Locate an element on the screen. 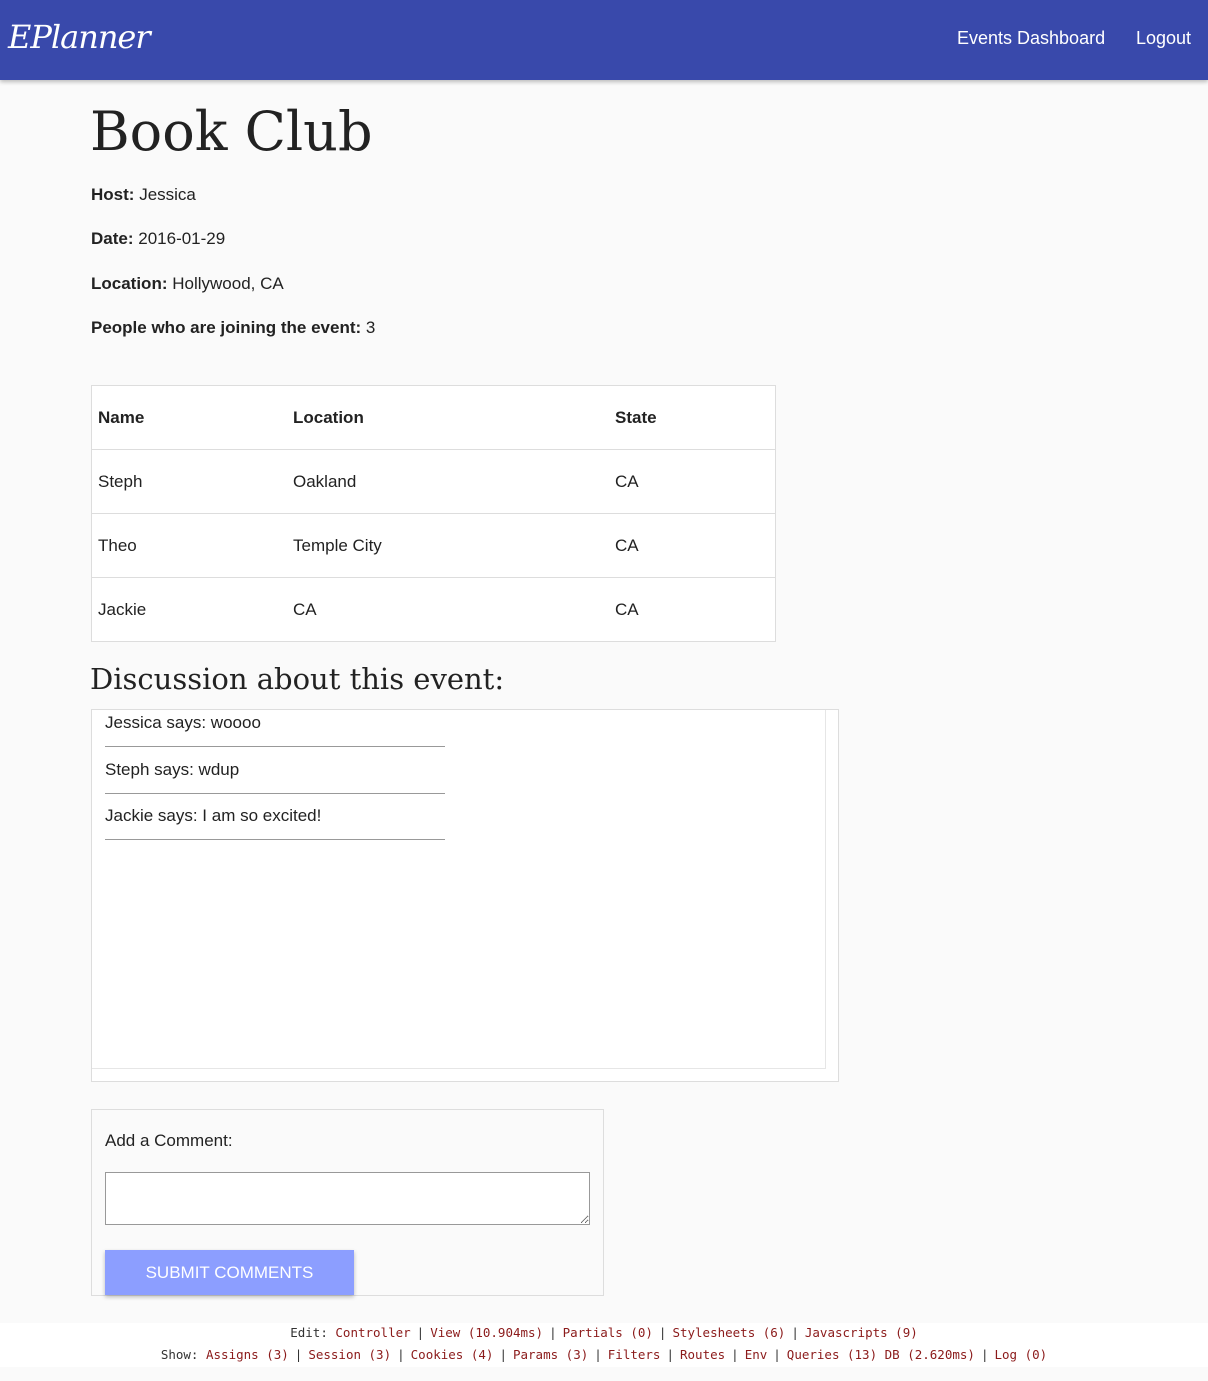 Image resolution: width=1208 pixels, height=1381 pixels. debug-link-filters: Filters is located at coordinates (634, 1354).